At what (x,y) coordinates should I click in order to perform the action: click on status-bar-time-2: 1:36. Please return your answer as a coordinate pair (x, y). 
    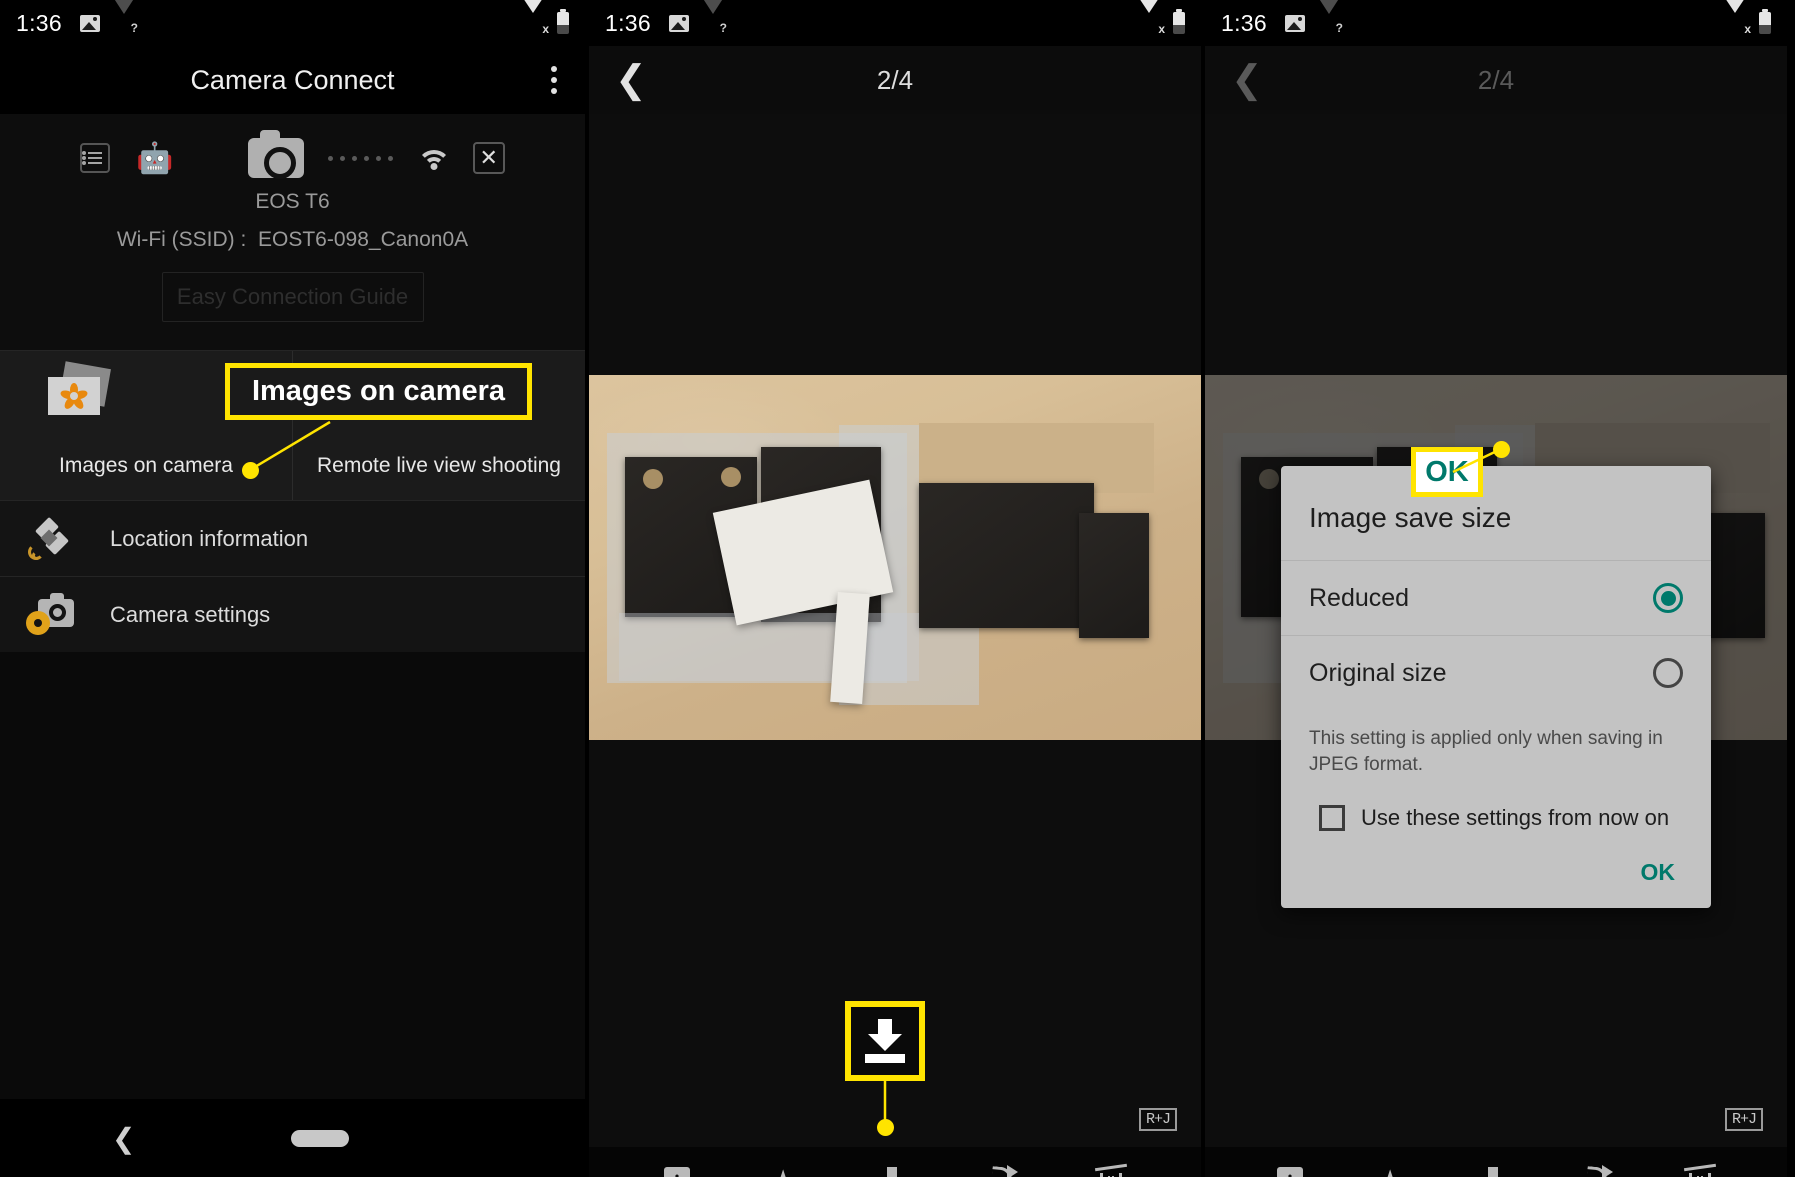
    Looking at the image, I should click on (628, 22).